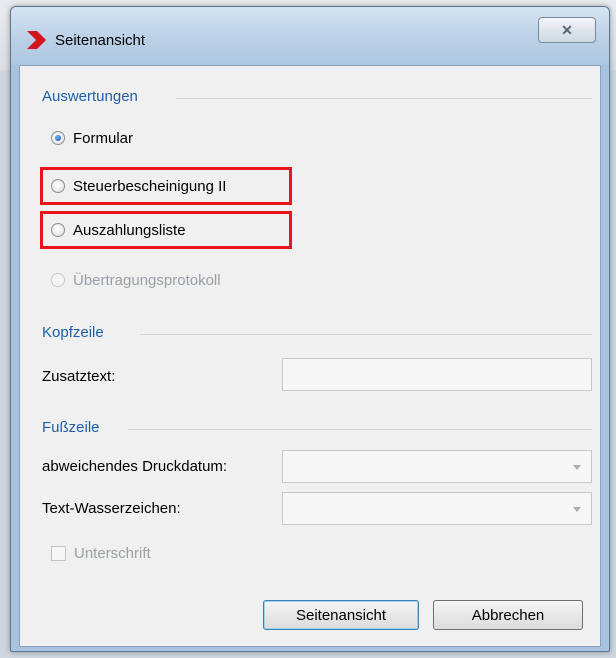  I want to click on section-fusszeile: Fußzeile, so click(71, 427).